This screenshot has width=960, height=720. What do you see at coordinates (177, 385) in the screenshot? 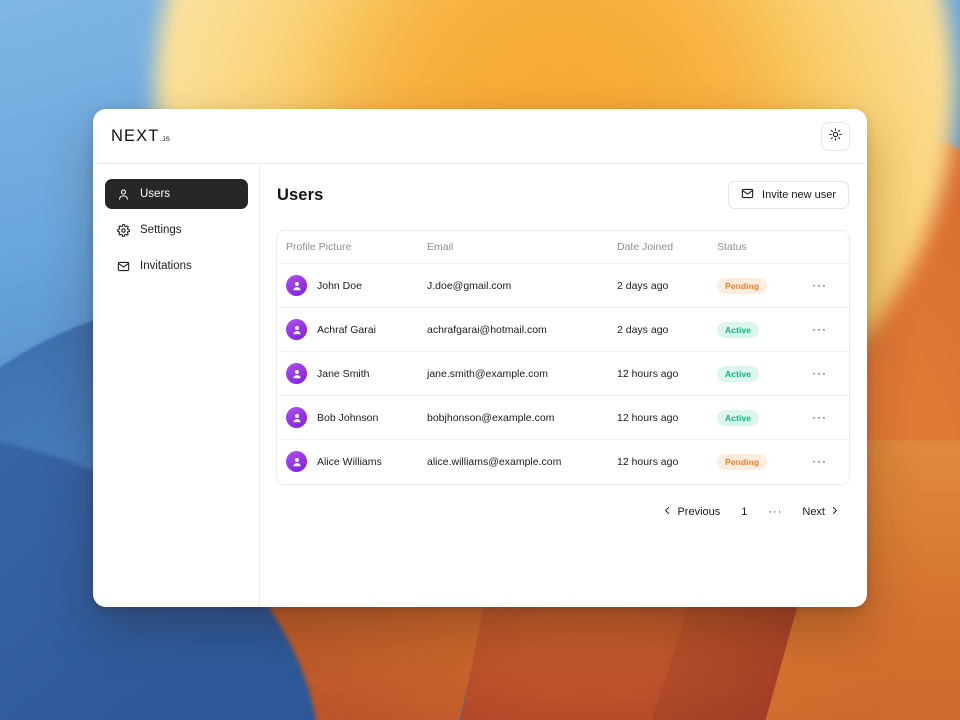
I see `sidebar-nav: Users Settings Invitations` at bounding box center [177, 385].